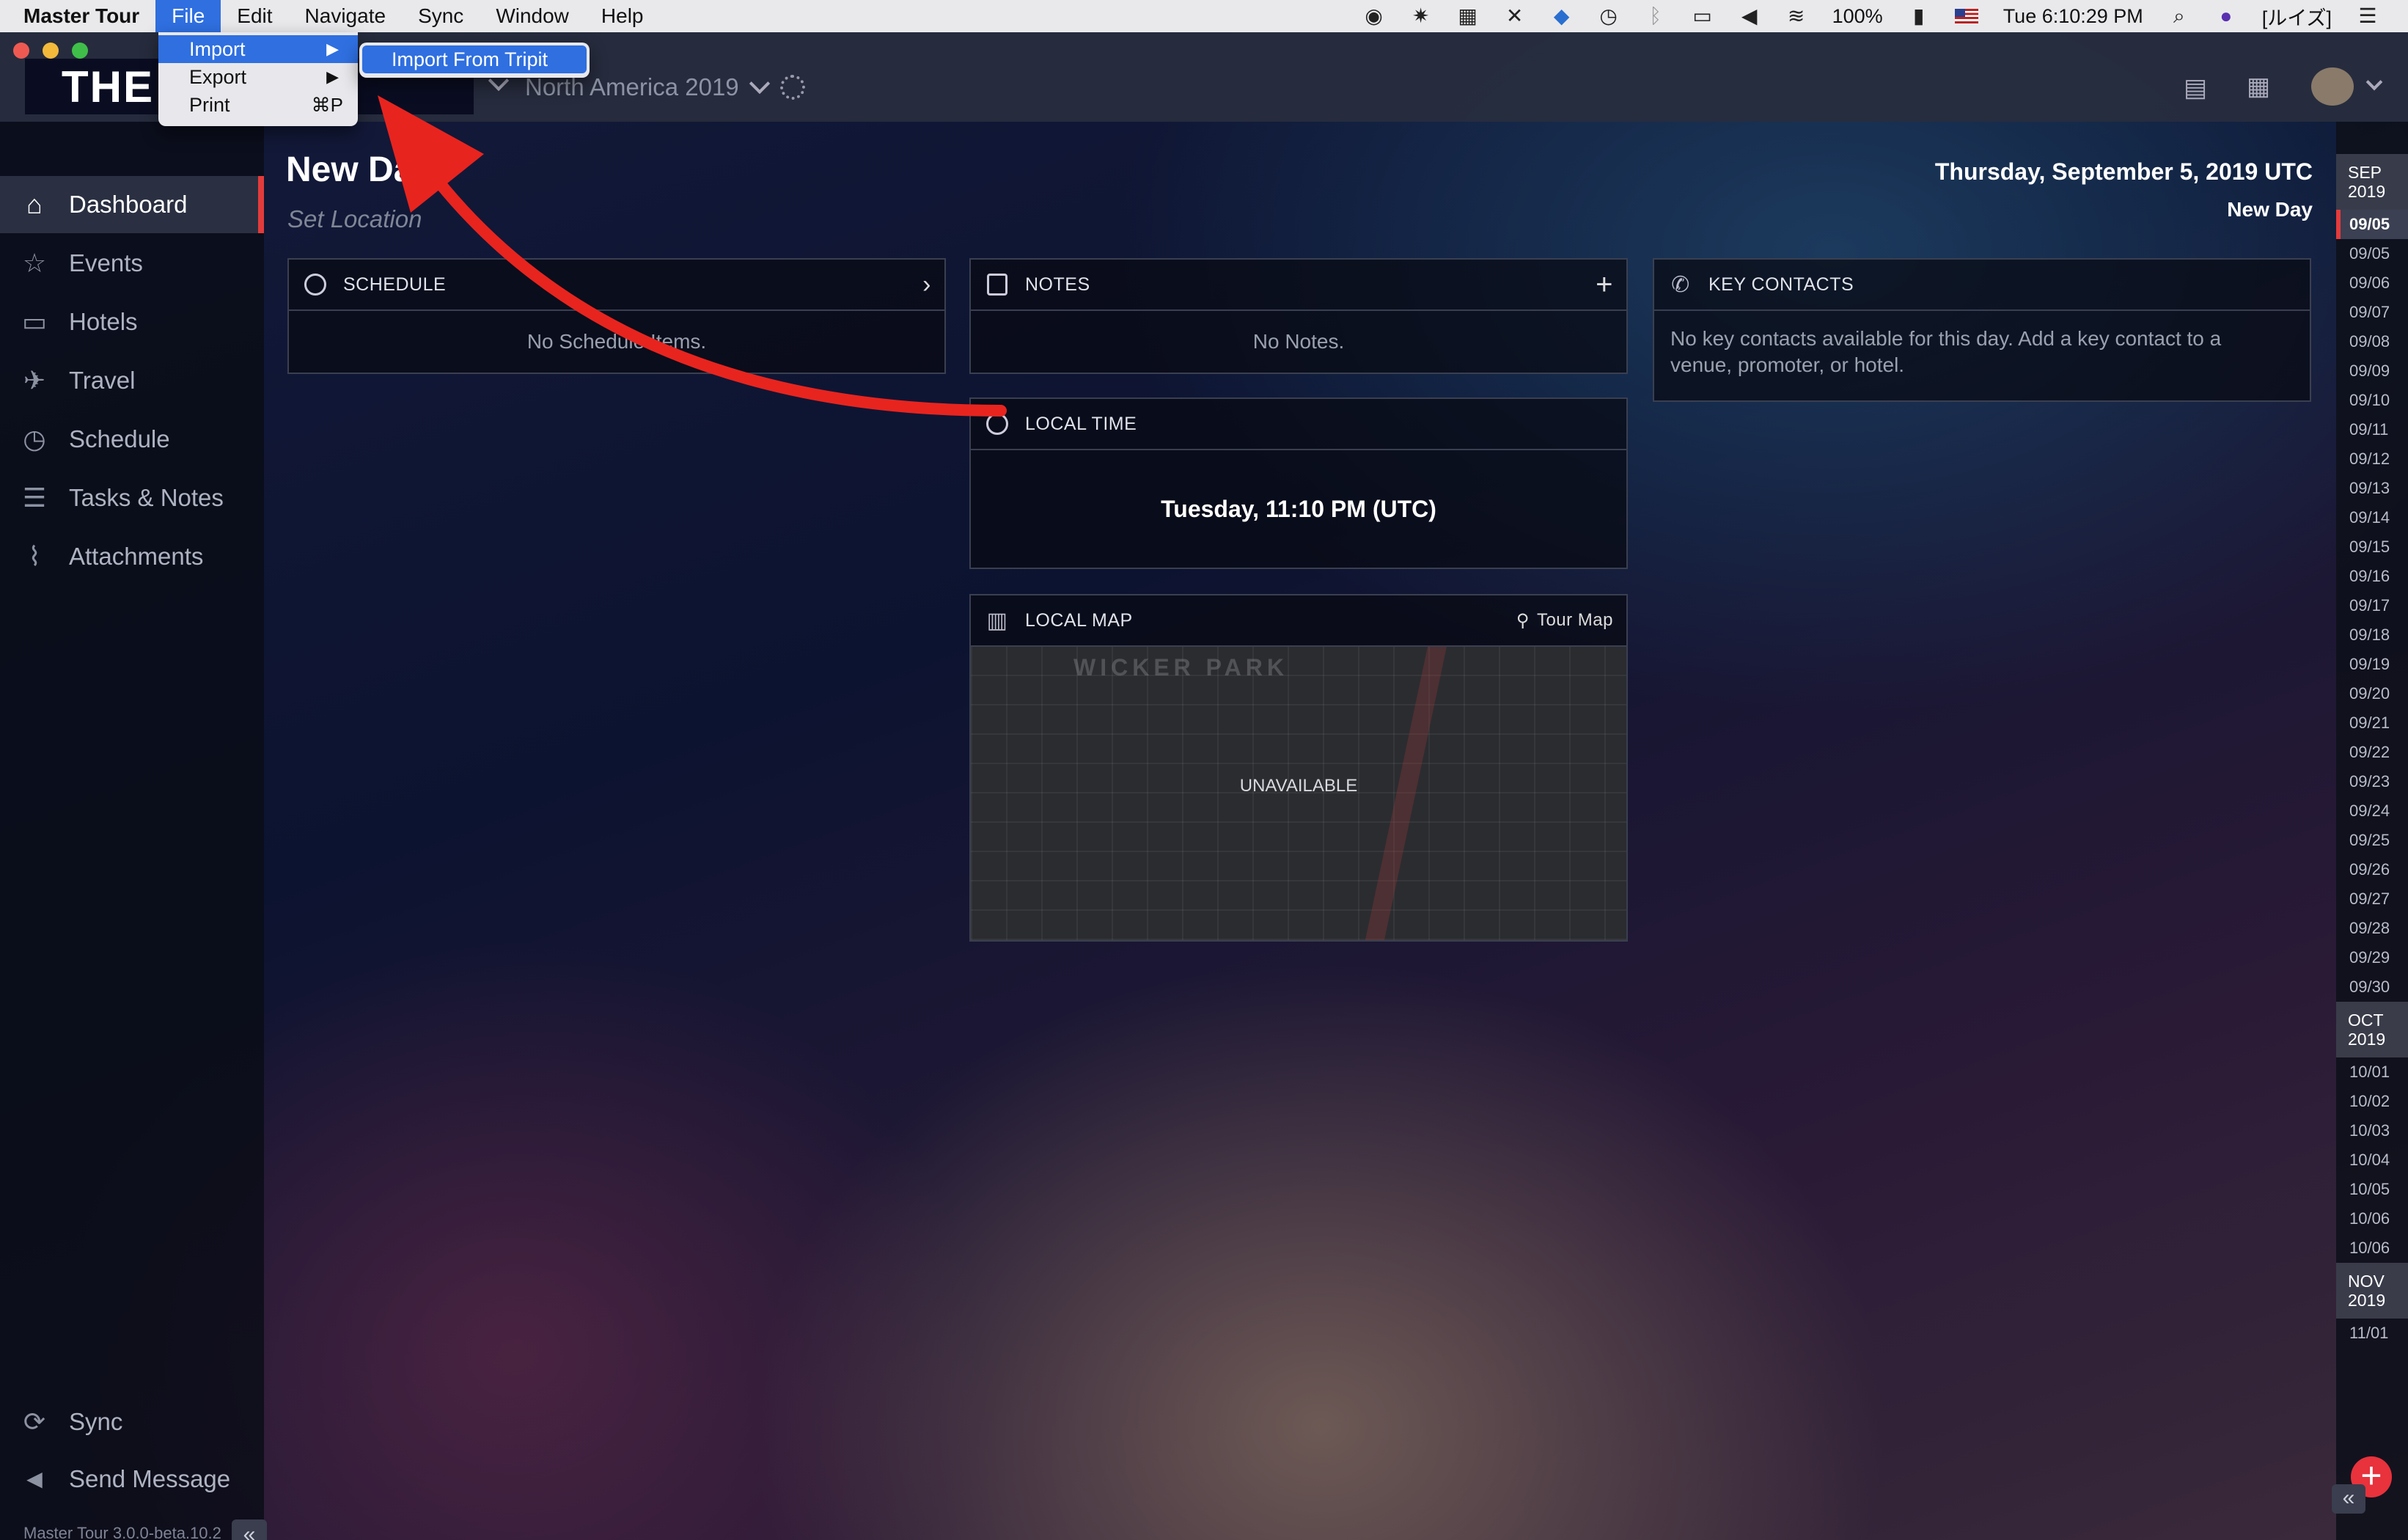 This screenshot has height=1540, width=2408. I want to click on menu-item-label: Export, so click(218, 77).